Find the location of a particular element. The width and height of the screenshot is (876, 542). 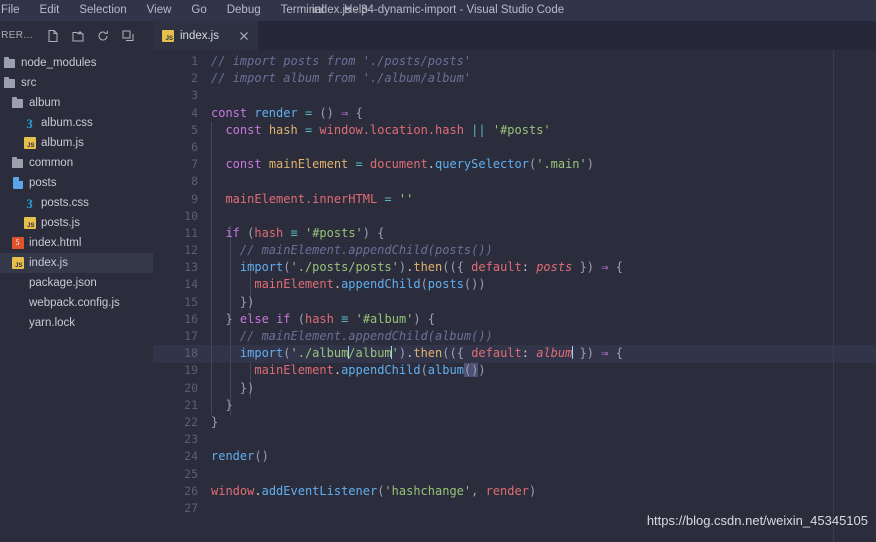

code-line-16: 16 } else if (hash ≡ '#album') { is located at coordinates (514, 319).